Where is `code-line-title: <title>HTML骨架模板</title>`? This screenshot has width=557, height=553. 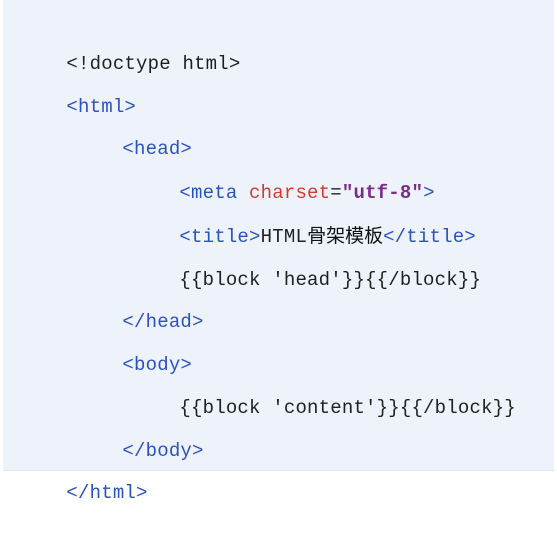
code-line-title: <title>HTML骨架模板</title> is located at coordinates (304, 212).